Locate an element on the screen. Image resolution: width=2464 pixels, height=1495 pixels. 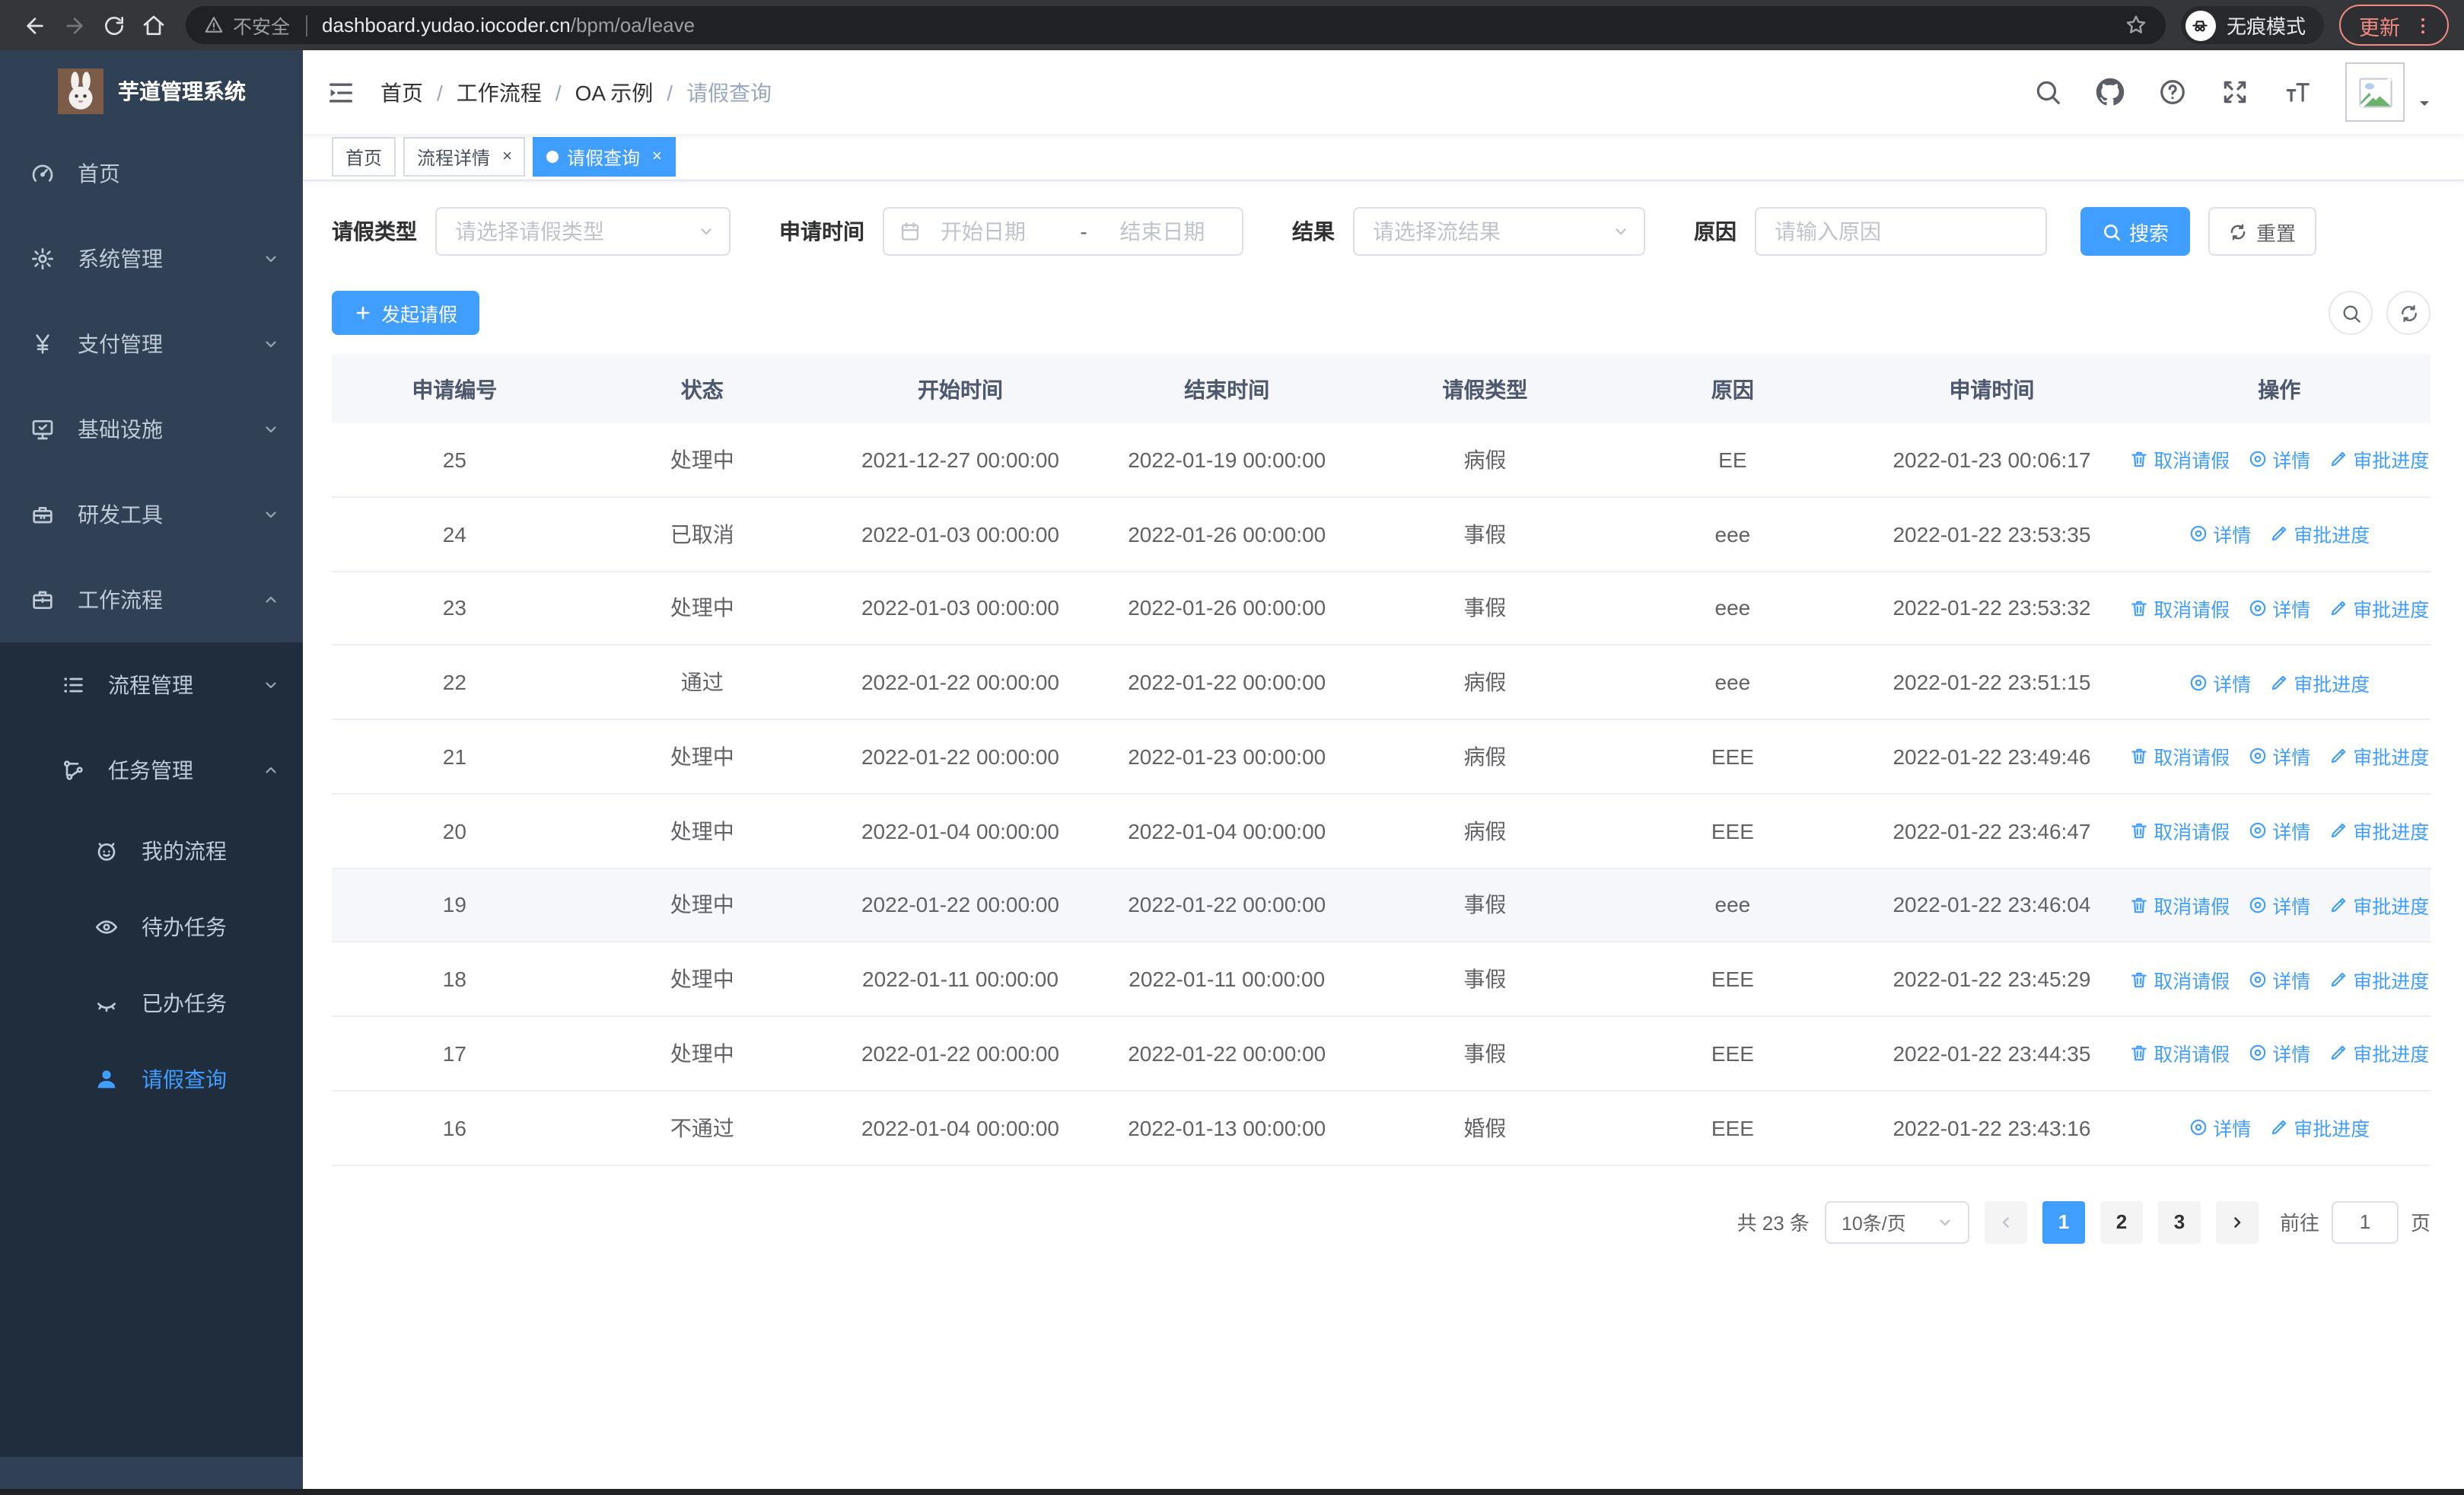
goto-page-input is located at coordinates (2364, 1222).